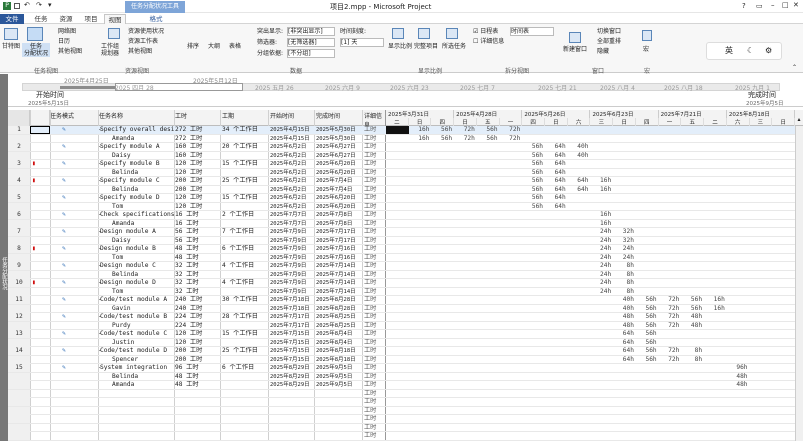 Image resolution: width=803 pixels, height=441 pixels. What do you see at coordinates (292, 343) in the screenshot?
I see `start-value: 2025年7月15日` at bounding box center [292, 343].